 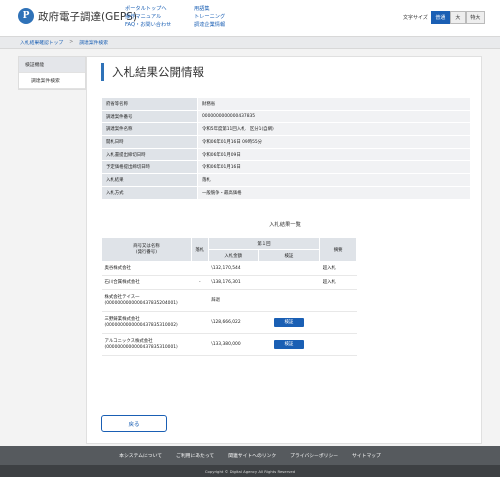 I want to click on company-info-link: 調達企業情報, so click(x=209, y=25).